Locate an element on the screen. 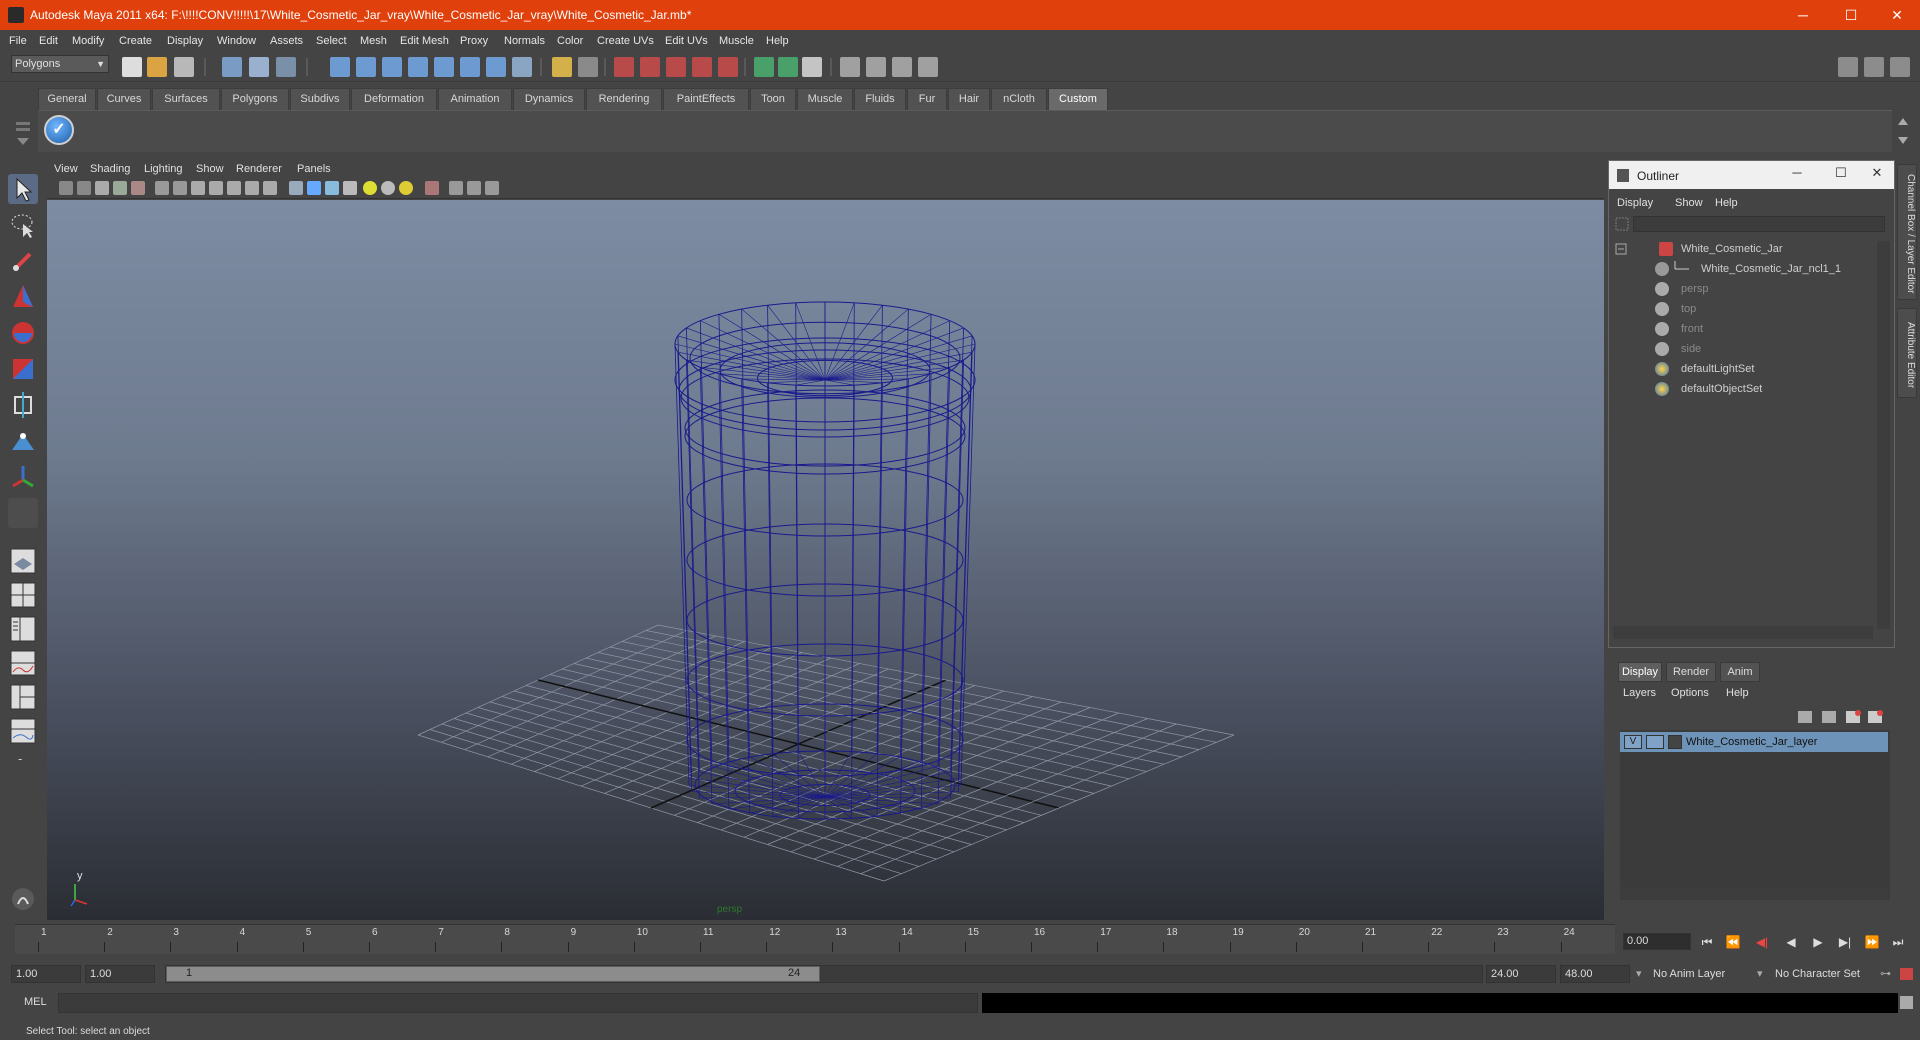 This screenshot has width=1920, height=1040. filter-icon is located at coordinates (1622, 224).